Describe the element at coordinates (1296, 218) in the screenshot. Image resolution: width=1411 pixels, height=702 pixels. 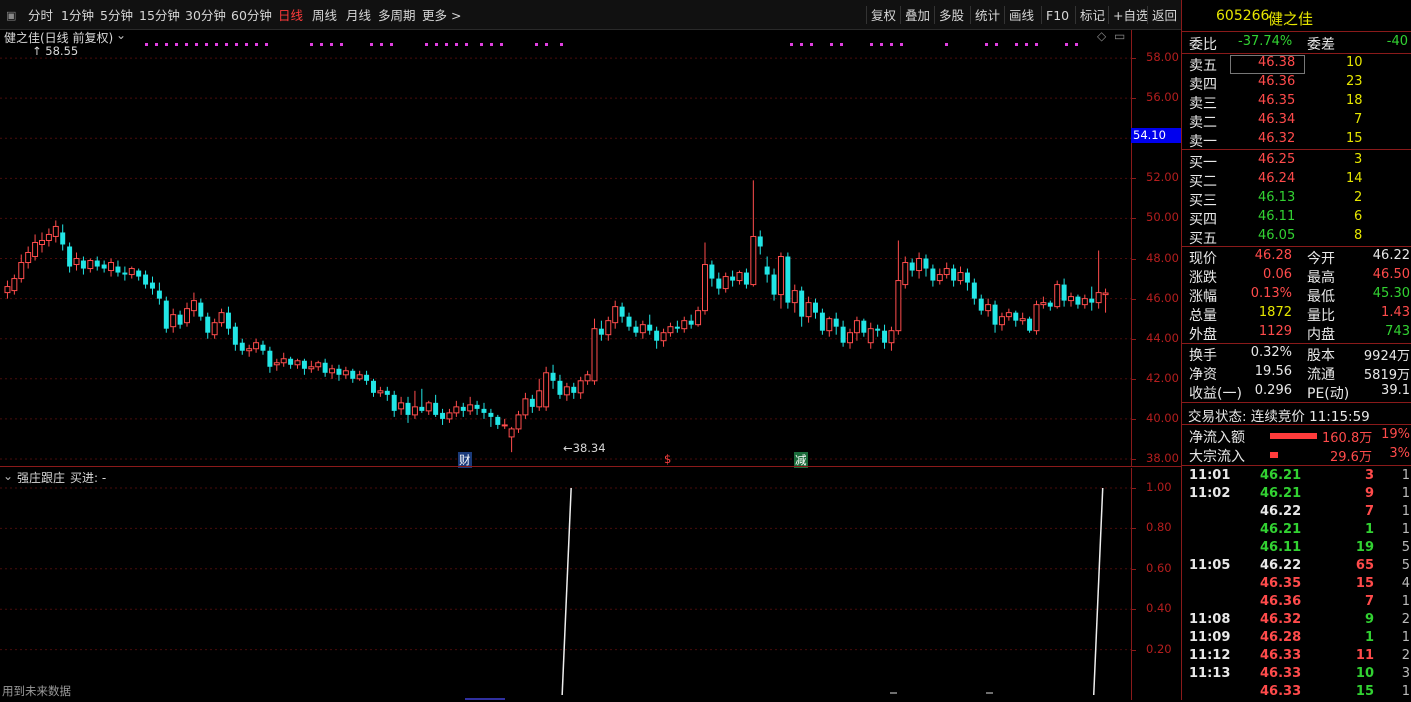
I see `bid-level-4: 买四 46.11 6` at that location.